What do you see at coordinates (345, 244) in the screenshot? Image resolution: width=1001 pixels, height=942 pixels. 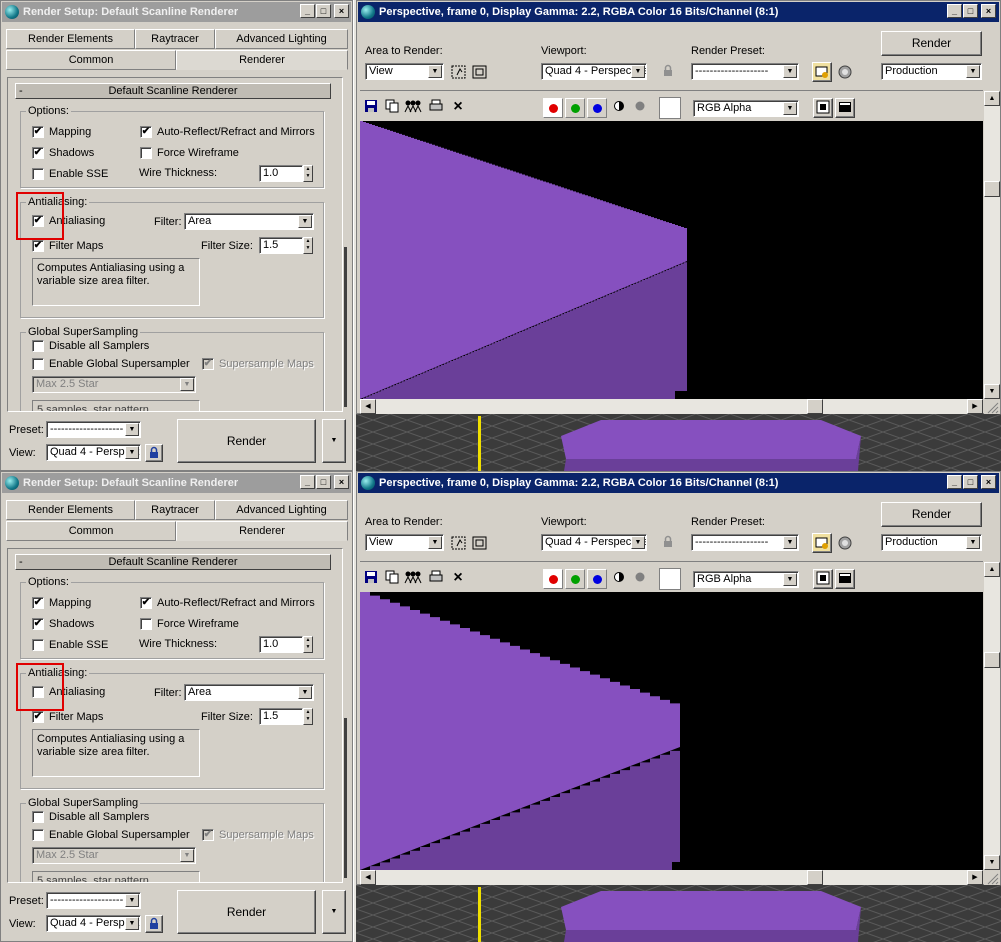 I see `panel-scrollbar` at bounding box center [345, 244].